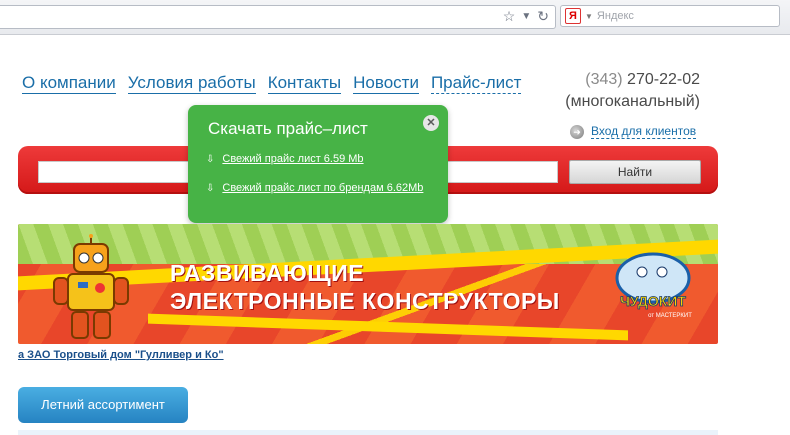  Describe the element at coordinates (388, 327) in the screenshot. I see `banner-lightning-stripe-lower` at that location.